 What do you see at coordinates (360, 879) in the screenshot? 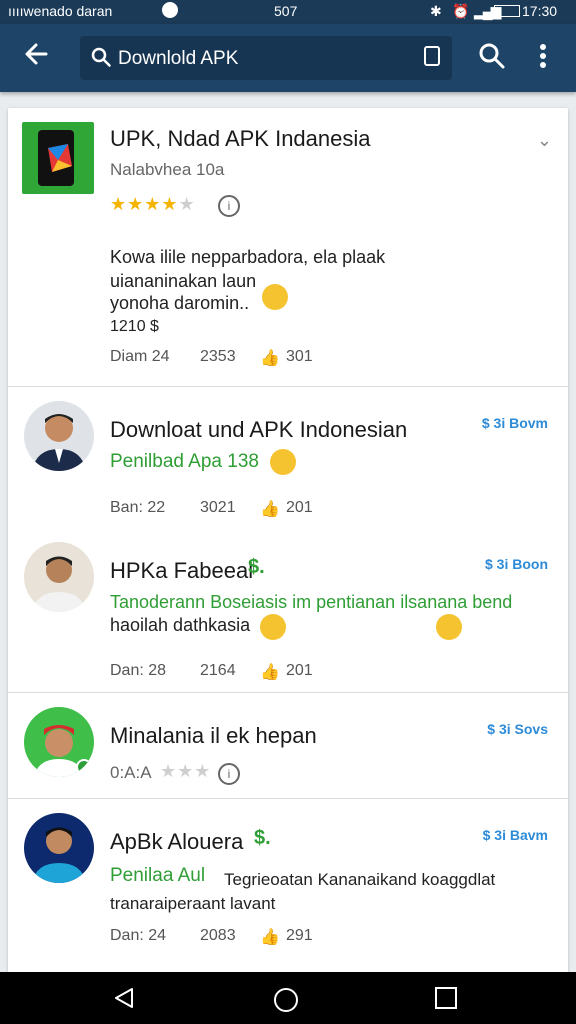
I see `description-line: Tegrieoatan Kananaikand koaggdlat` at bounding box center [360, 879].